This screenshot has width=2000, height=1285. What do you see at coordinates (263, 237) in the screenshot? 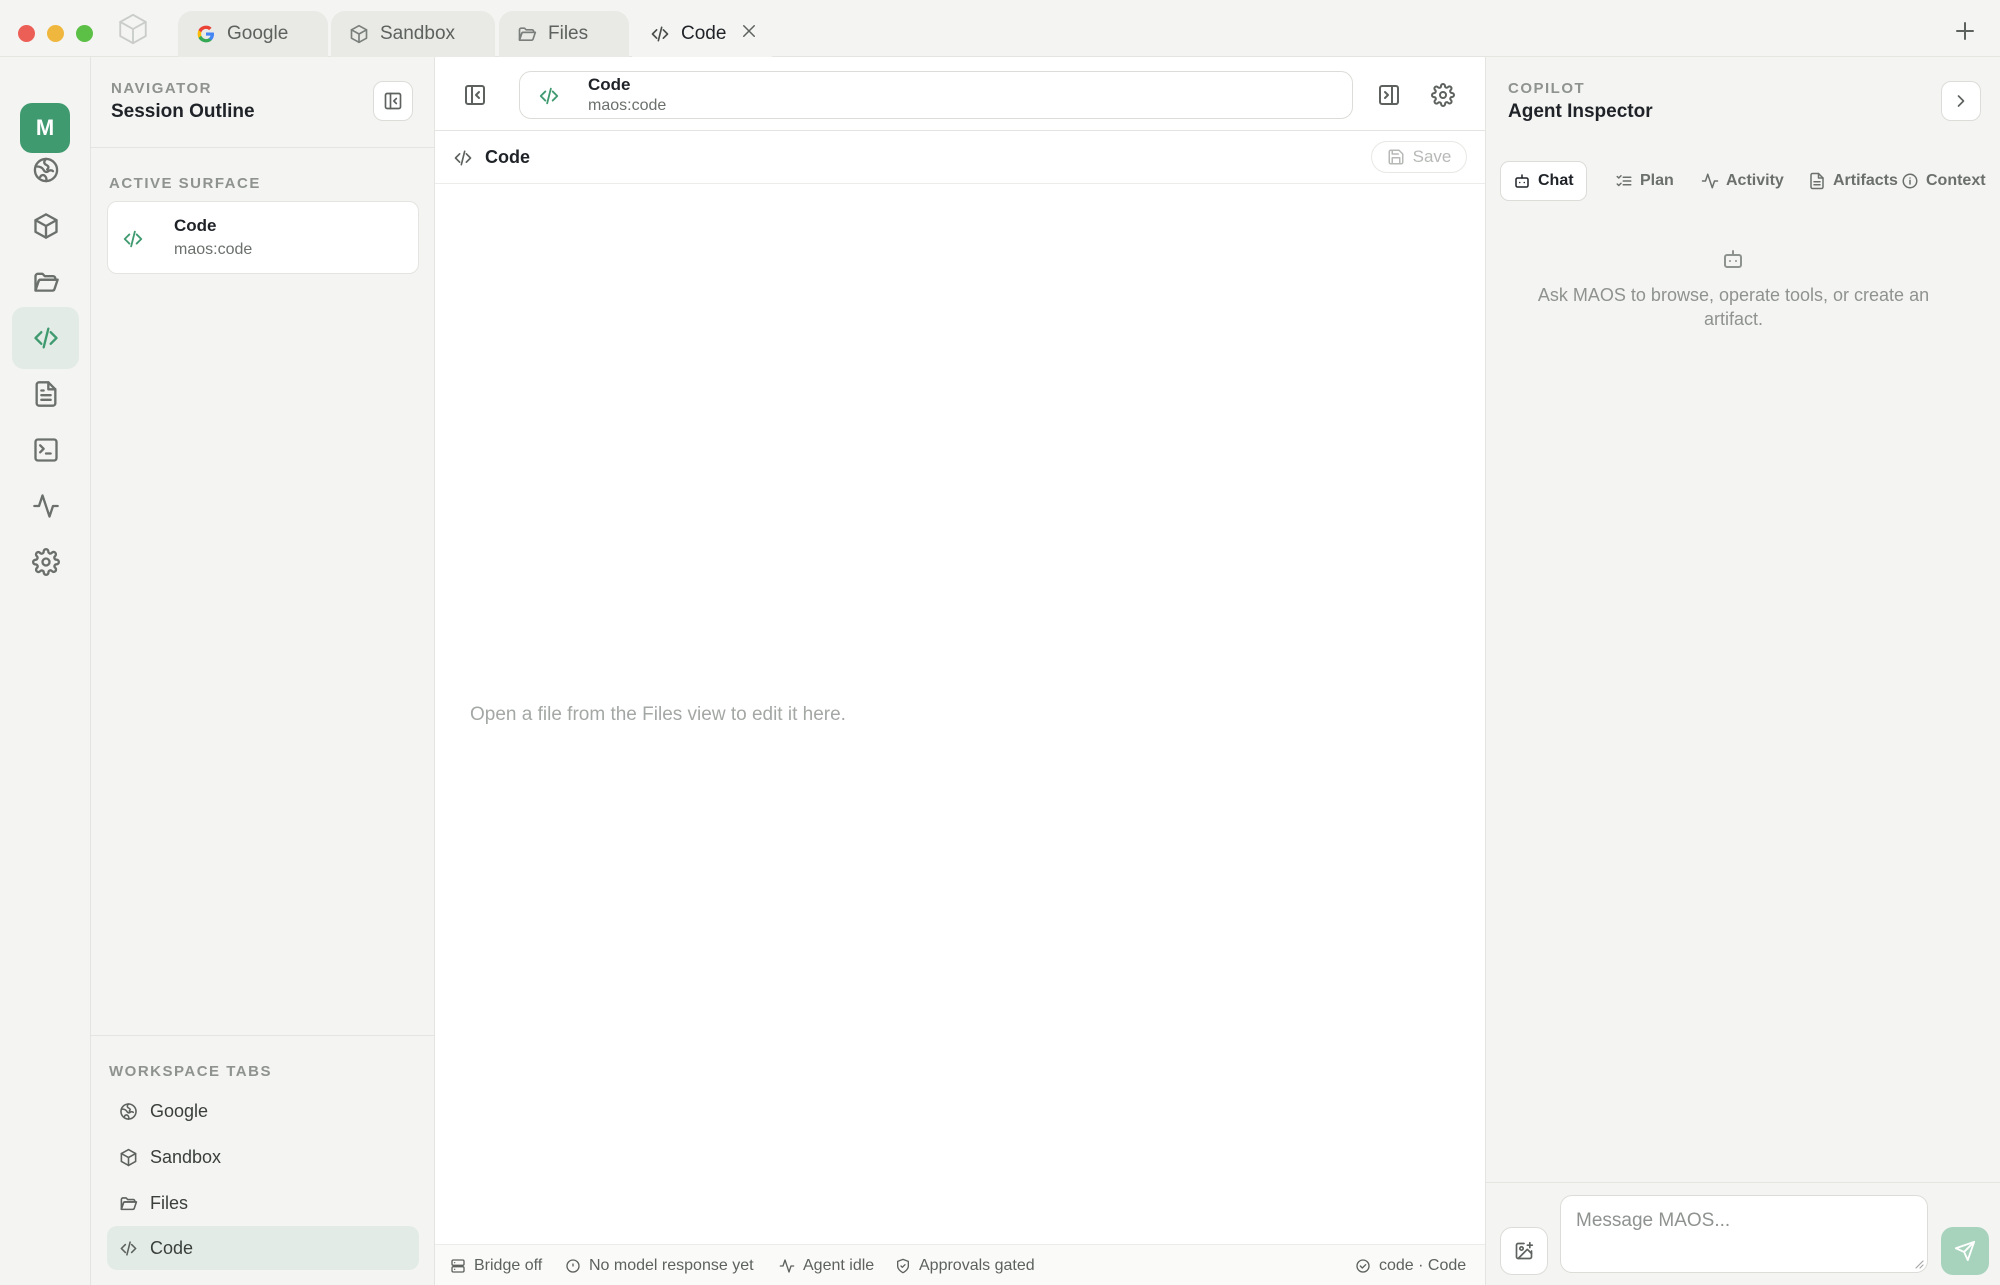
I see `active-surface-card: Code maos:code` at bounding box center [263, 237].